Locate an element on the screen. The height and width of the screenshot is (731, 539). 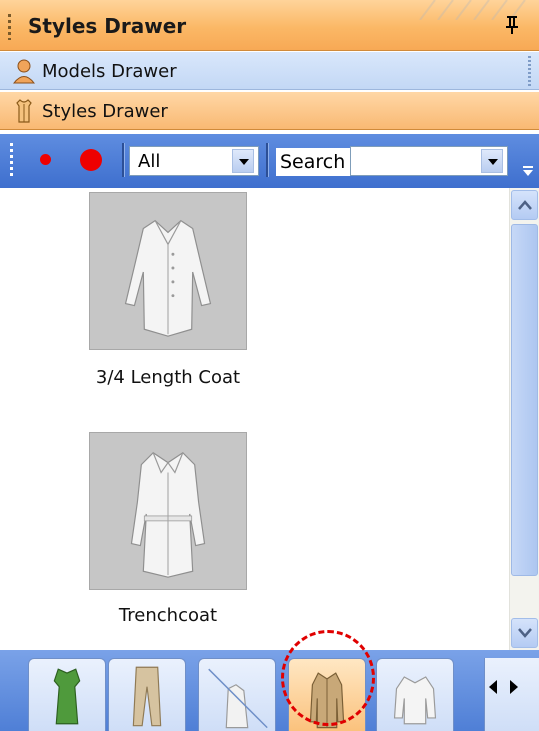
styles-drawer-row: Styles Drawer is located at coordinates (269, 111).